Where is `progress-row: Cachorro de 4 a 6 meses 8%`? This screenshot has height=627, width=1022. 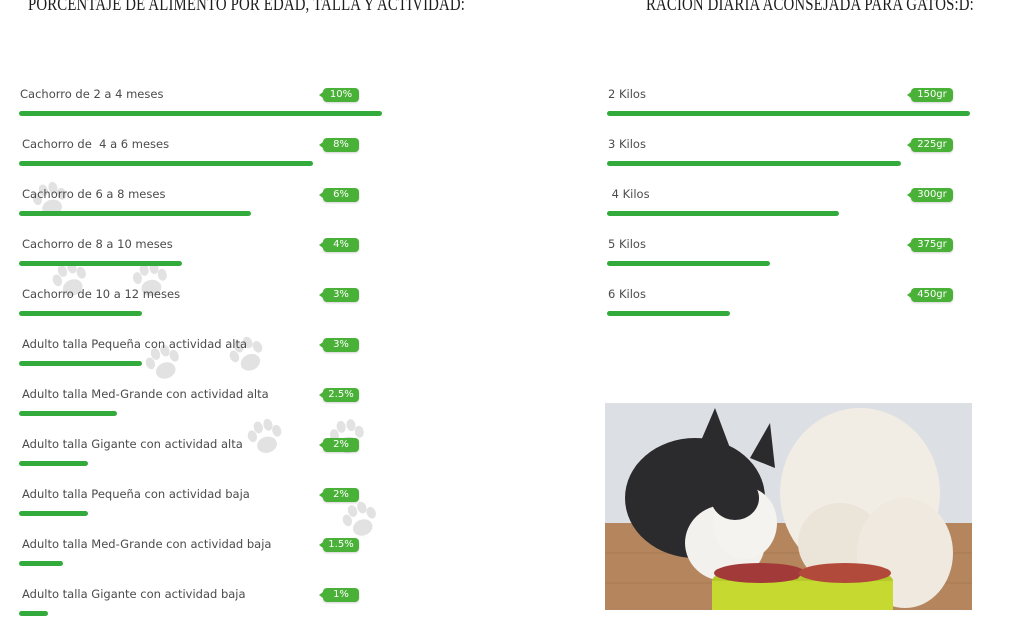
progress-row: Cachorro de 4 a 6 meses 8% is located at coordinates (200, 157).